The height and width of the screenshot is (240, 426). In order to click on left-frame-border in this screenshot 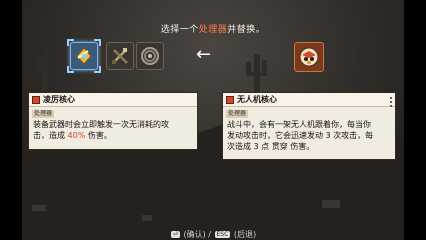, I will do `click(11, 120)`.